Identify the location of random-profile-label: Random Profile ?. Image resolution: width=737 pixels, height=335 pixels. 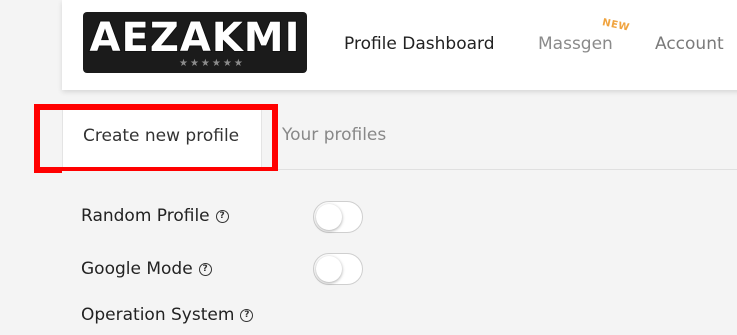
(155, 216).